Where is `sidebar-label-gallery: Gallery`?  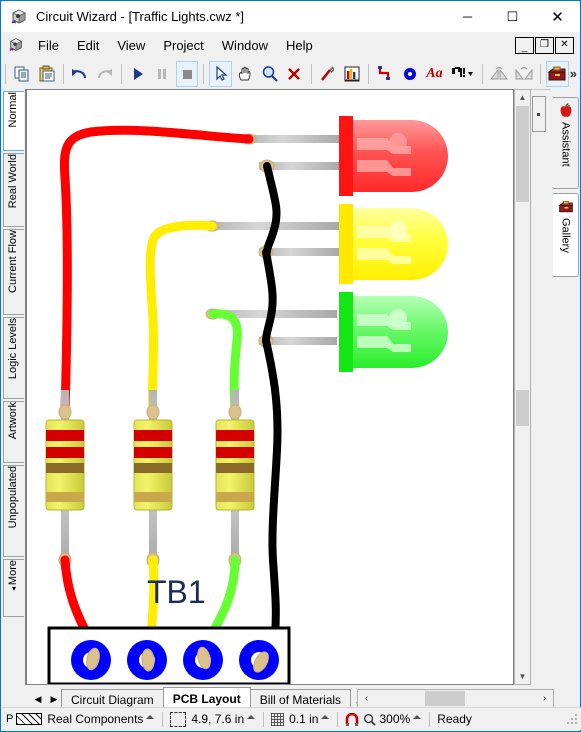 sidebar-label-gallery: Gallery is located at coordinates (565, 235).